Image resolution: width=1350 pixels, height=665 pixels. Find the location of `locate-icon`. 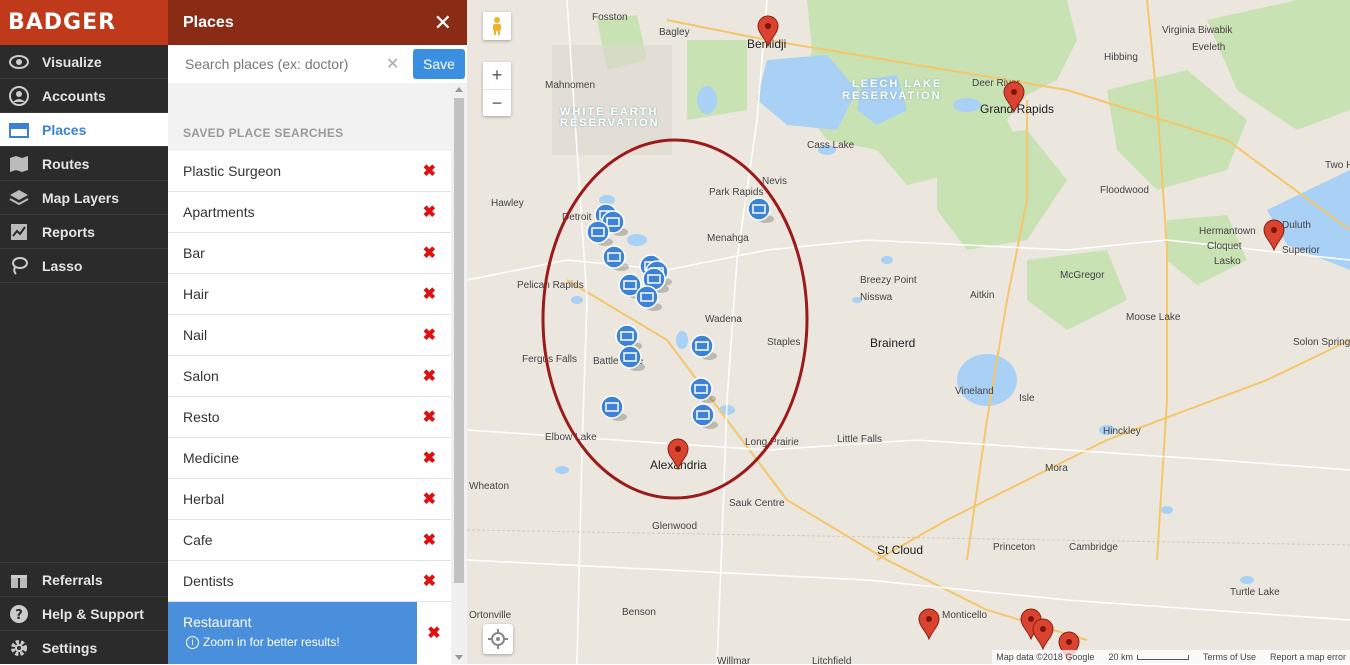

locate-icon is located at coordinates (498, 639).